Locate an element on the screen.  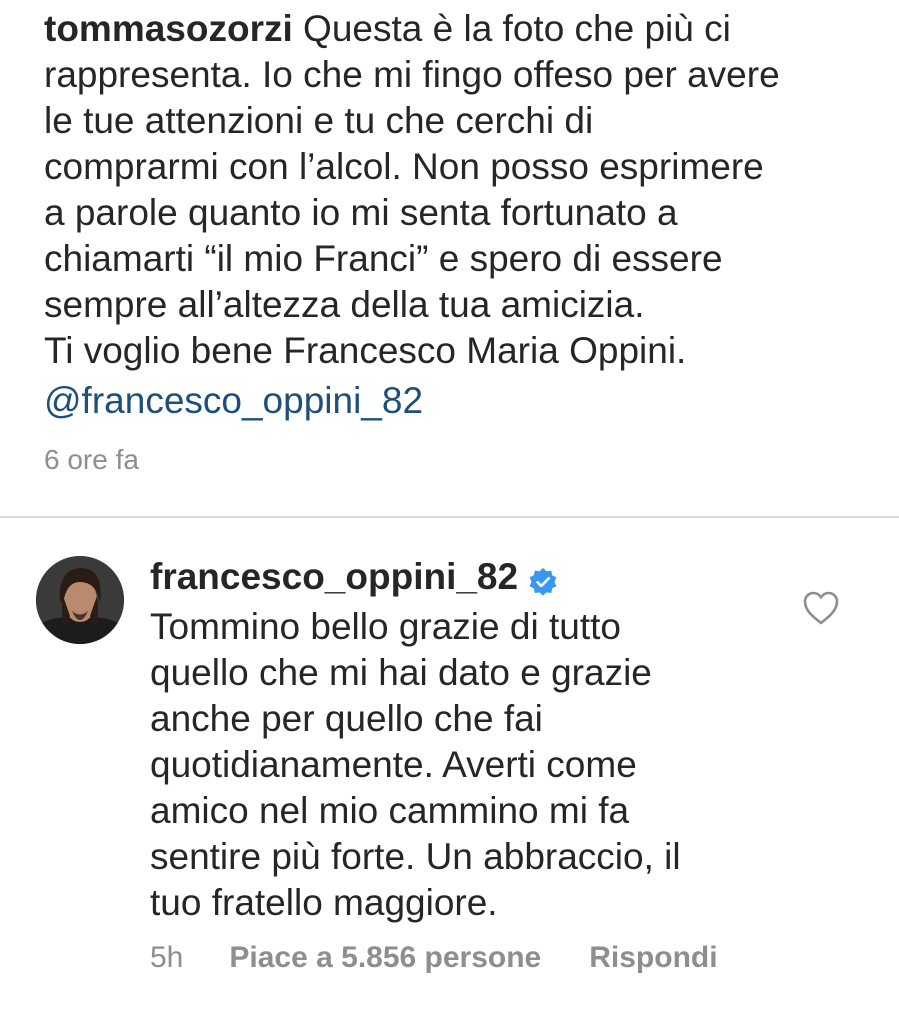
comment-line: quotidianamente. Averti come is located at coordinates (393, 764).